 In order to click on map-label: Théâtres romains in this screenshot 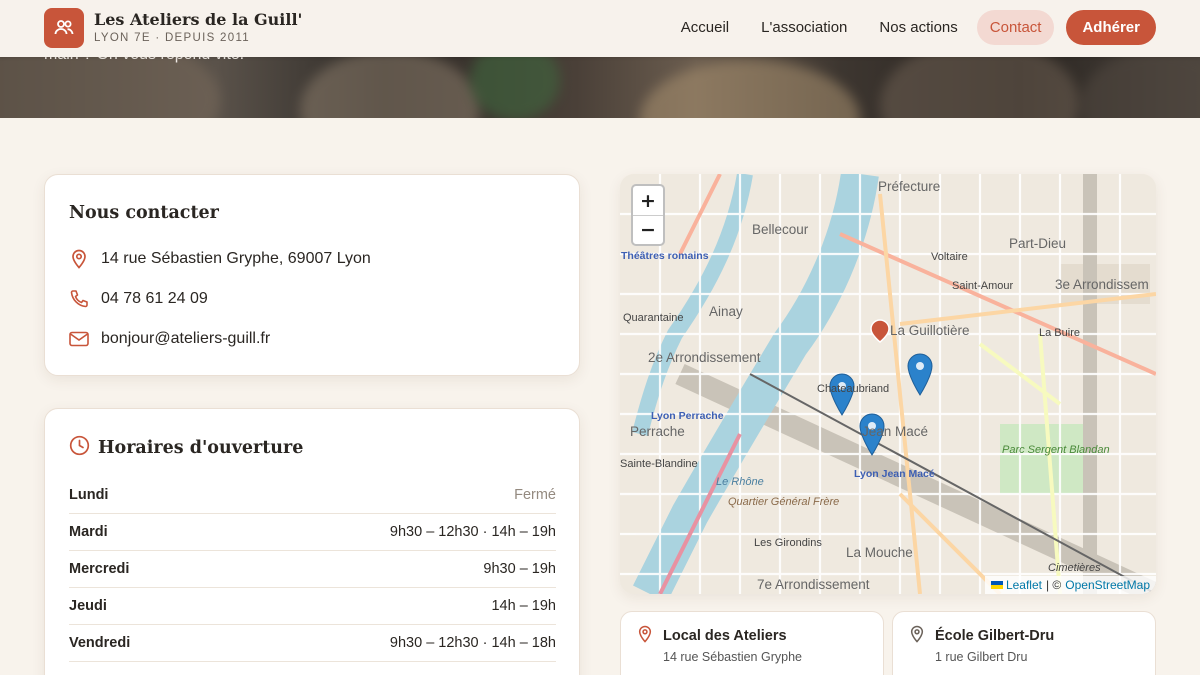, I will do `click(665, 256)`.